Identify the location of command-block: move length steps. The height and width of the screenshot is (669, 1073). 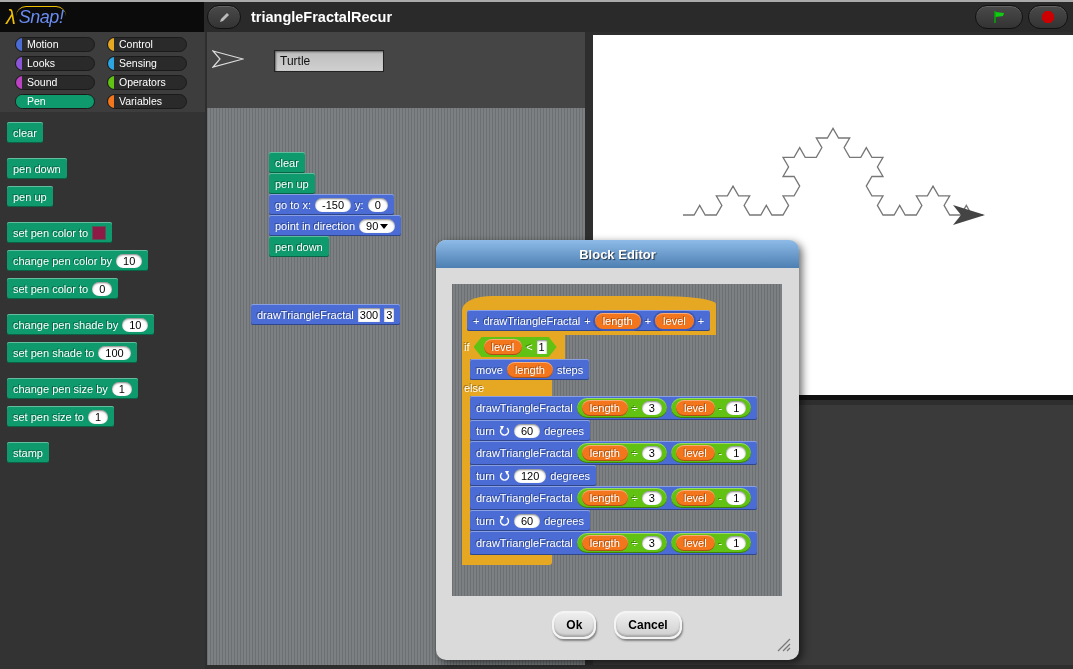
(530, 369).